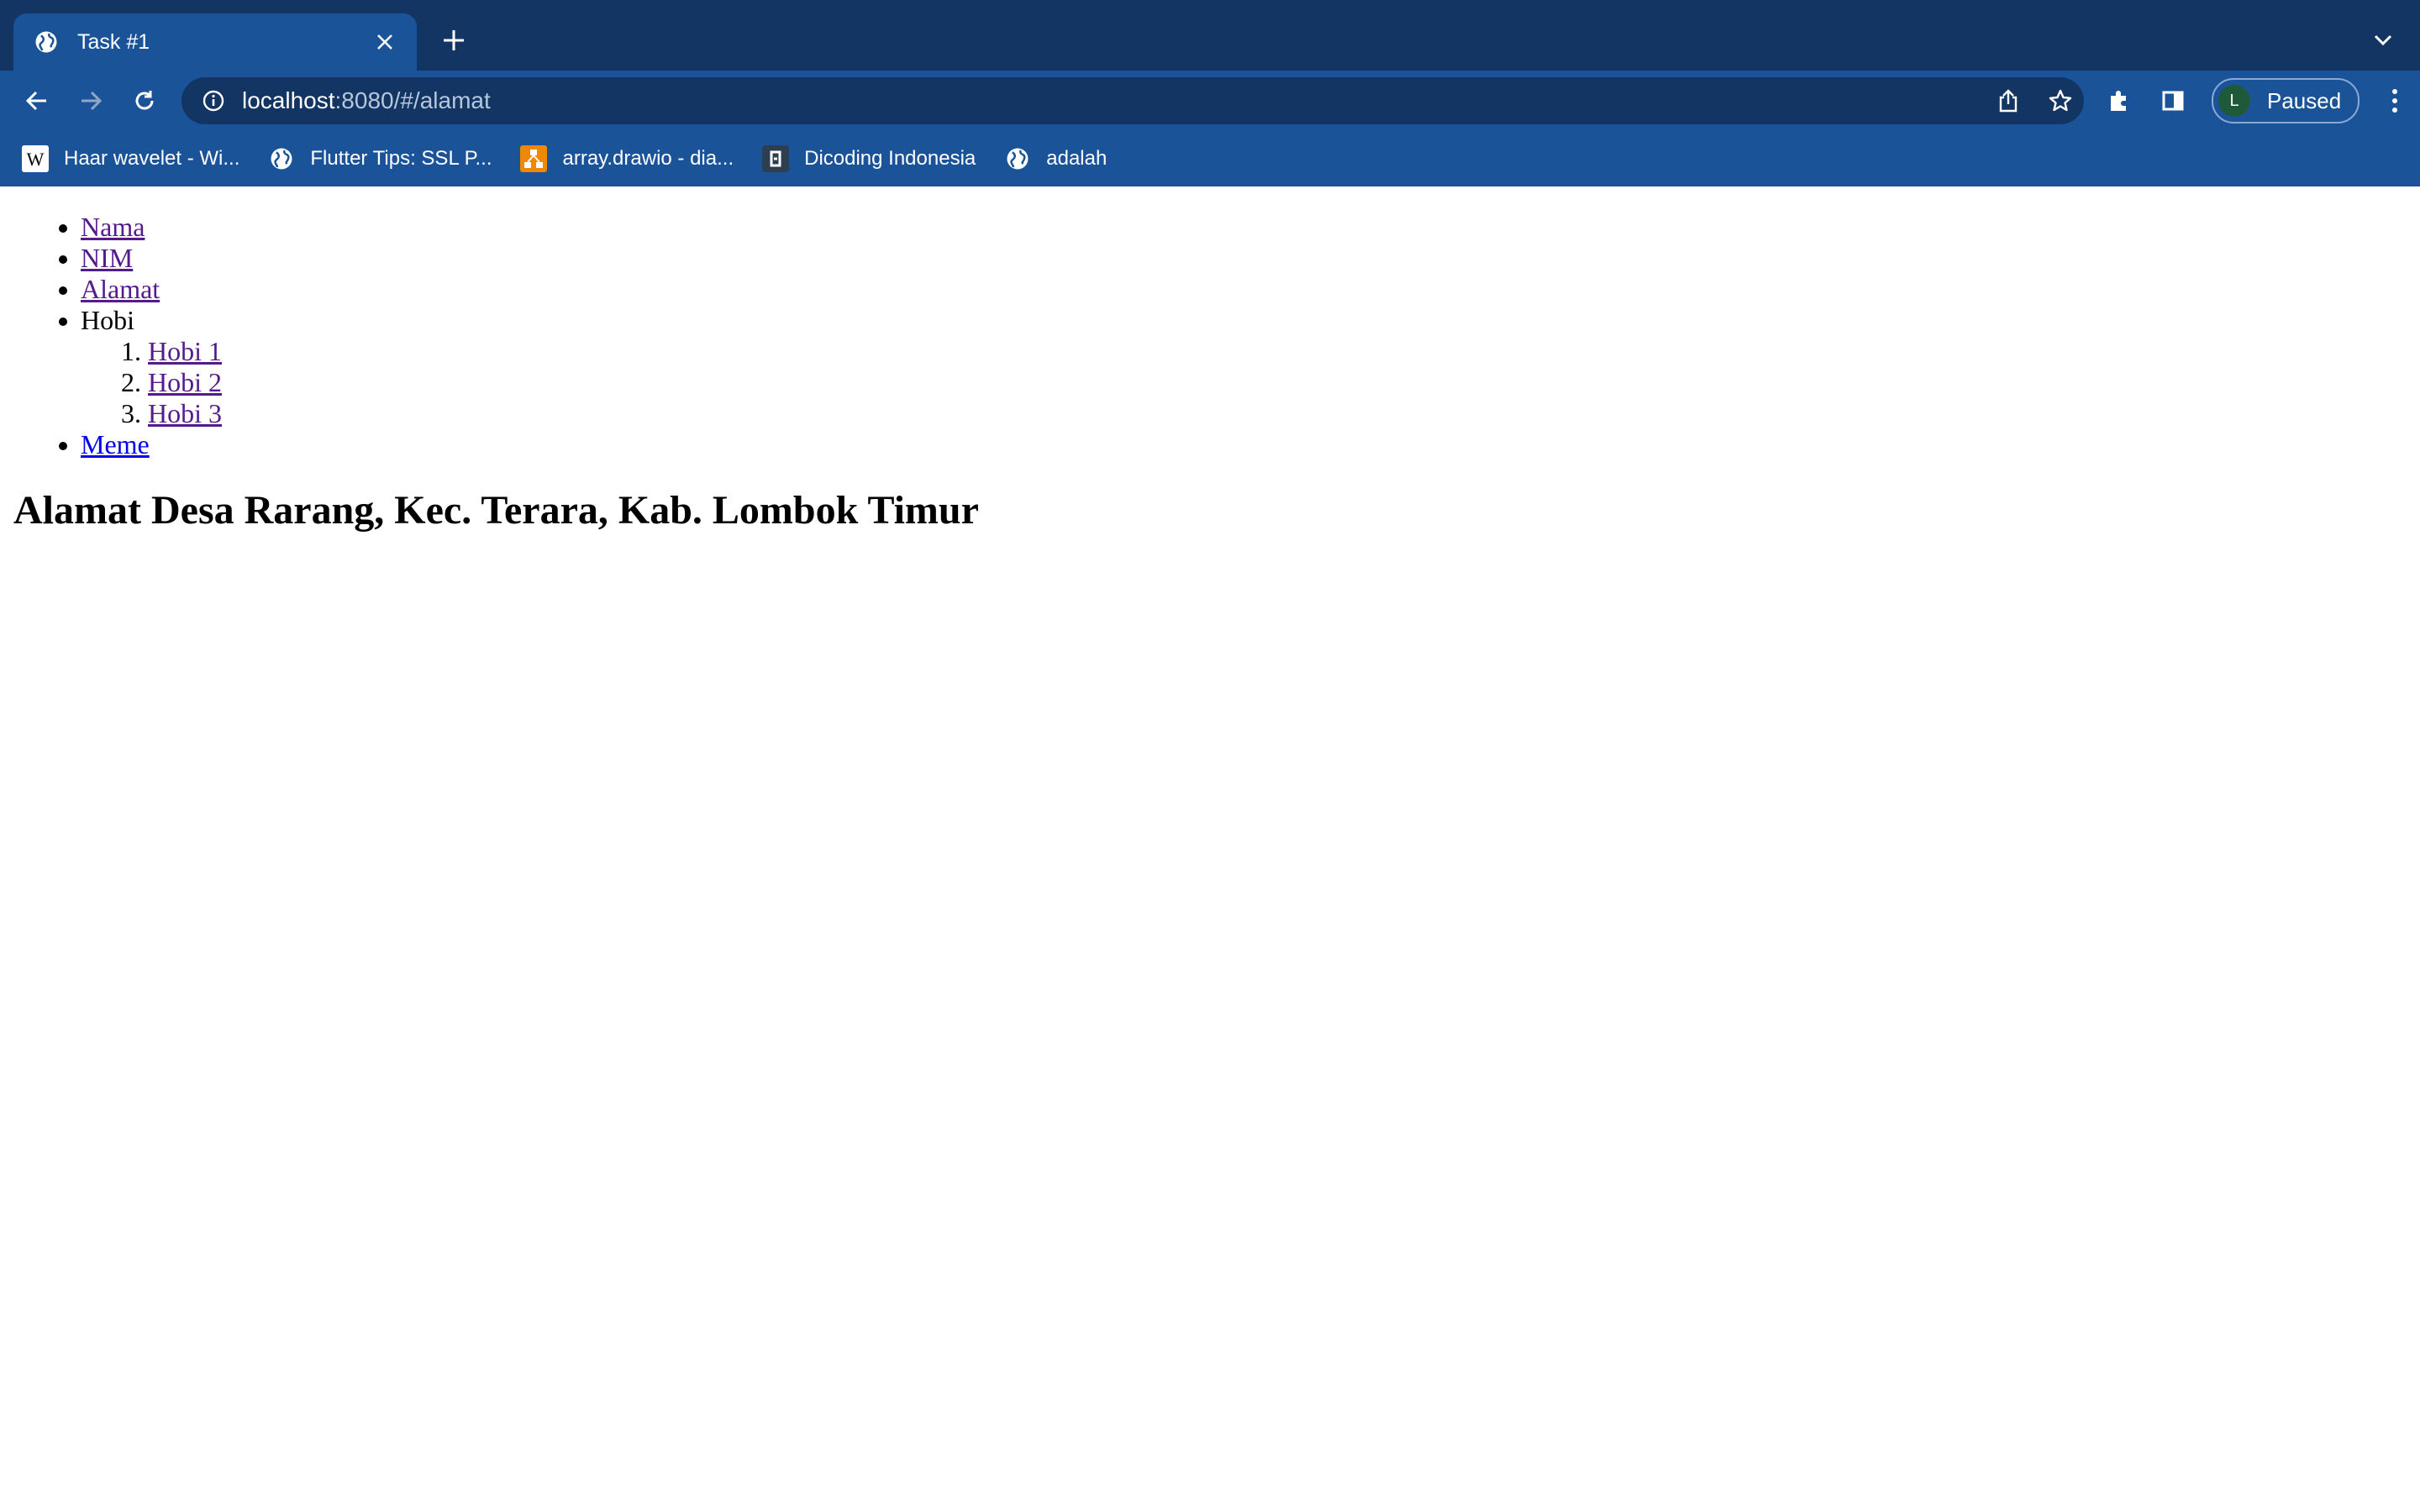 The height and width of the screenshot is (1512, 2420). I want to click on nav-link-alamat: Alamat, so click(120, 289).